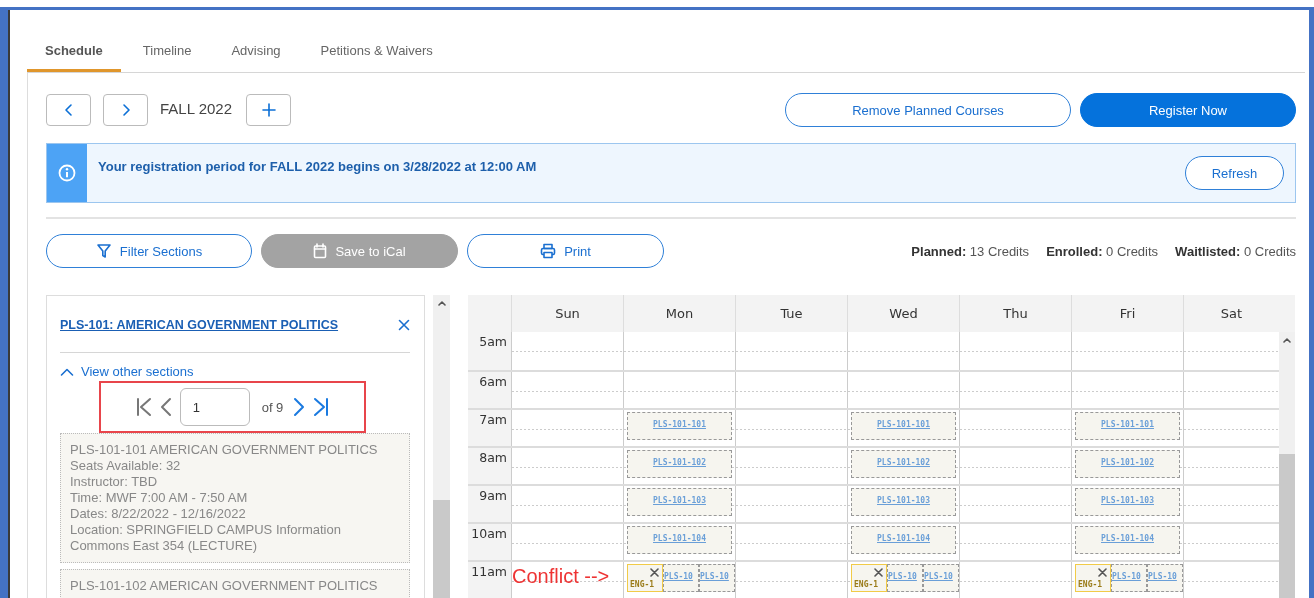  Describe the element at coordinates (1234, 173) in the screenshot. I see `refresh-button: Refresh` at that location.